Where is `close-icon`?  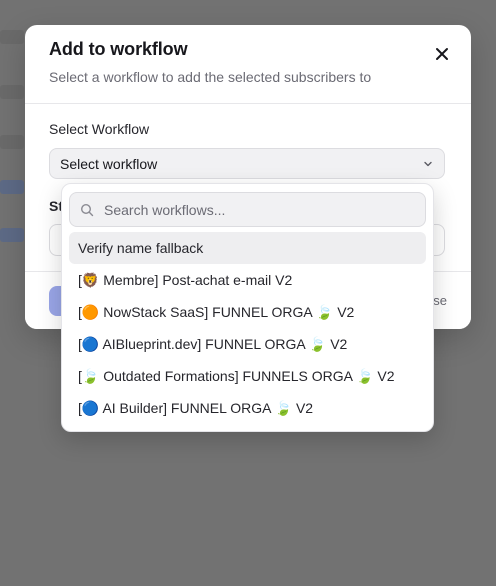
close-icon is located at coordinates (442, 54).